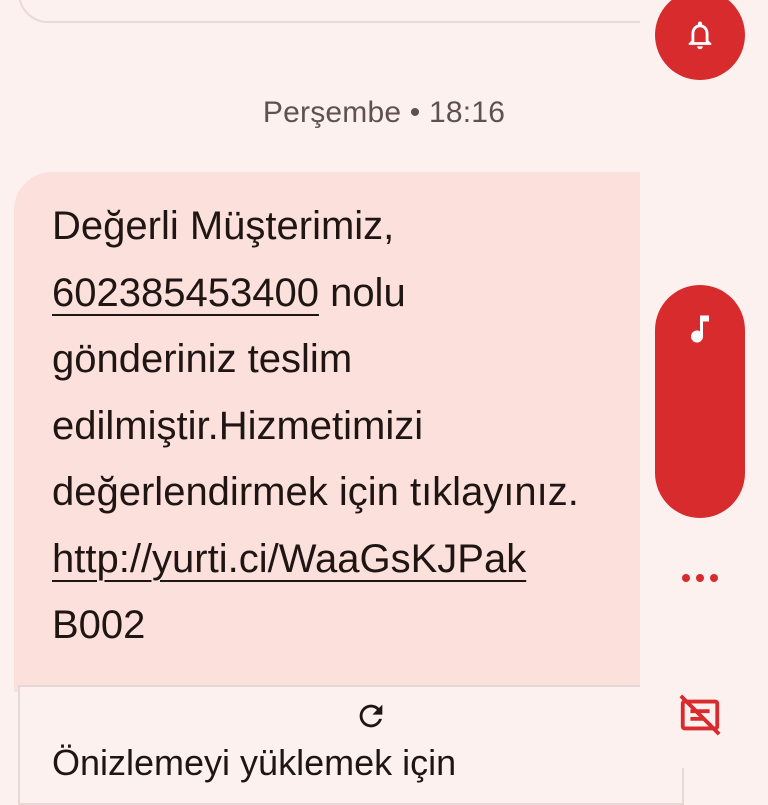 This screenshot has width=768, height=805. Describe the element at coordinates (357, 559) in the screenshot. I see `url-link: http://yurti.ci/WaaGsKJPak` at that location.